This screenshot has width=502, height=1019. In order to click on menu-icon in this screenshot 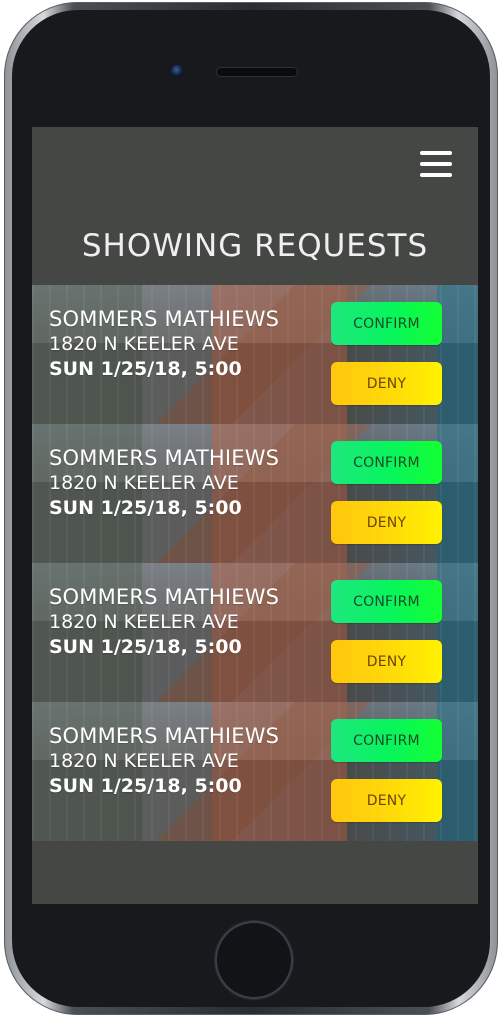, I will do `click(437, 165)`.